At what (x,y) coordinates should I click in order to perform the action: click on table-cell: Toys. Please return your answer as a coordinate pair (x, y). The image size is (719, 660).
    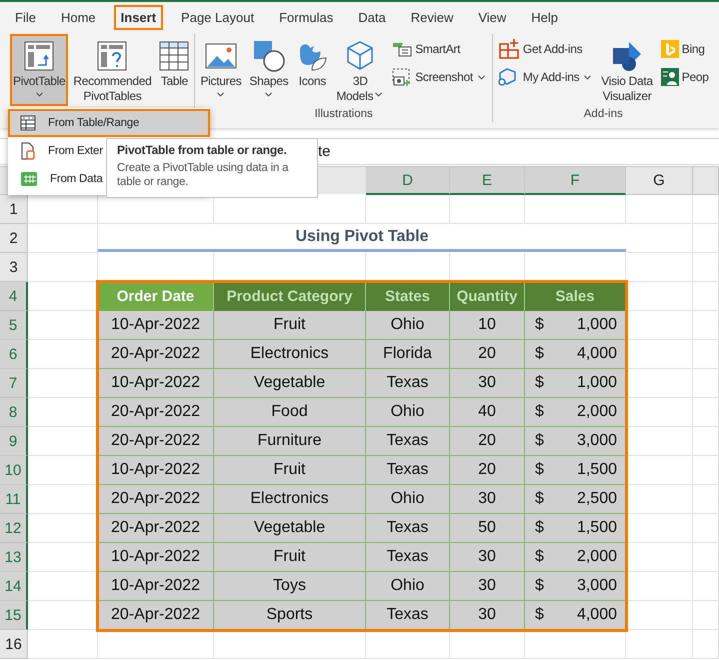
    Looking at the image, I should click on (290, 586).